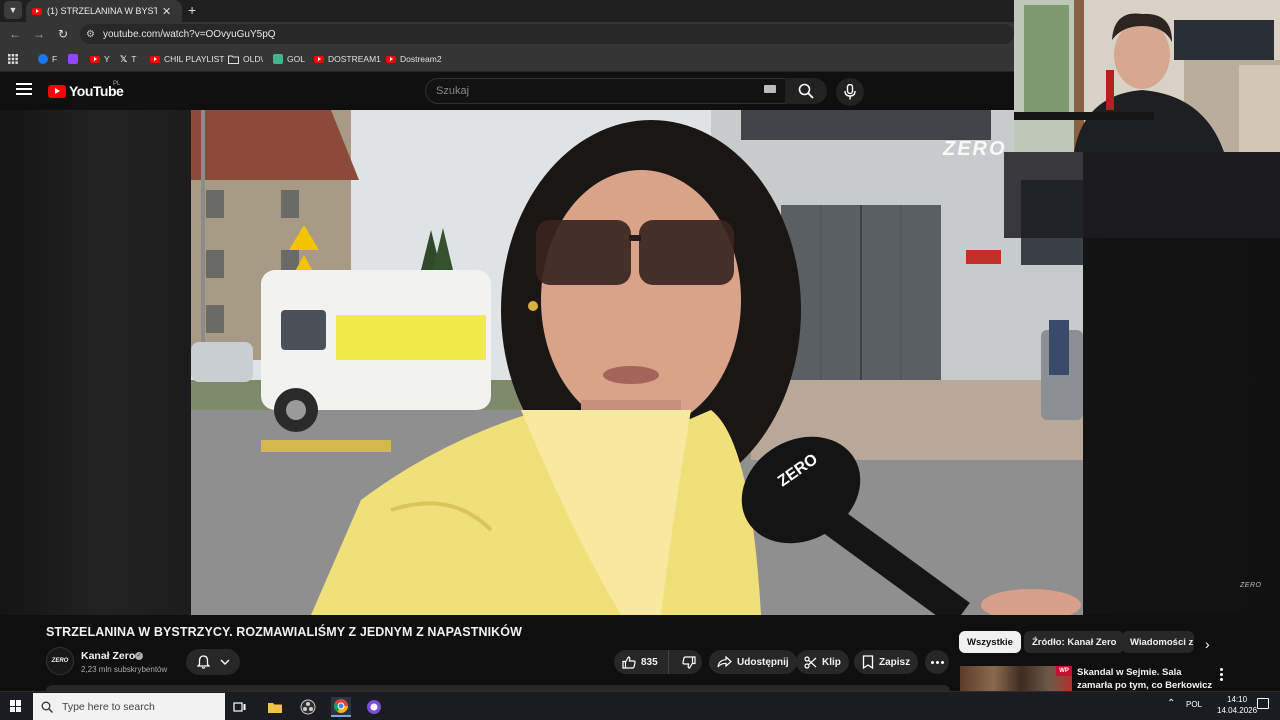 The width and height of the screenshot is (1280, 720). I want to click on chevron-right-icon: ›, so click(1207, 644).